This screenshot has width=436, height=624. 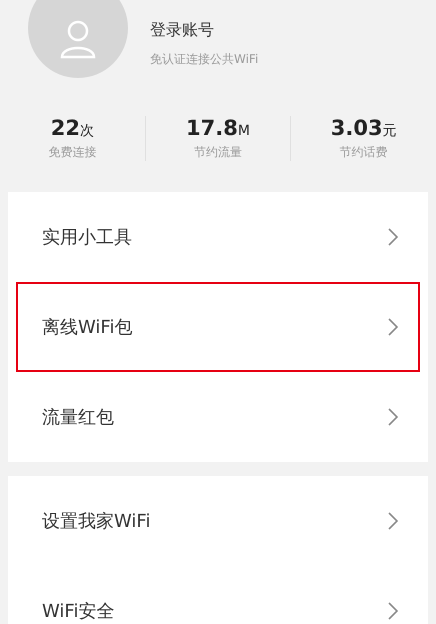 What do you see at coordinates (72, 152) in the screenshot?
I see `stat-label: 免费连接` at bounding box center [72, 152].